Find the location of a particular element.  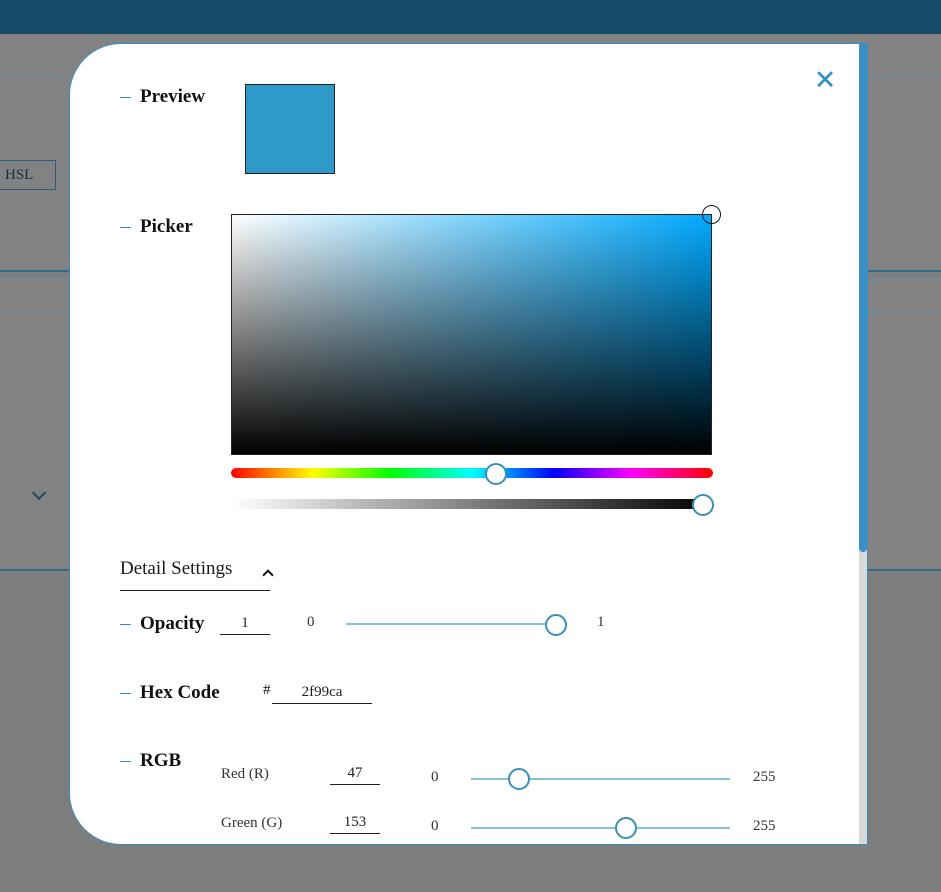

preview-label: Preview is located at coordinates (162, 97).